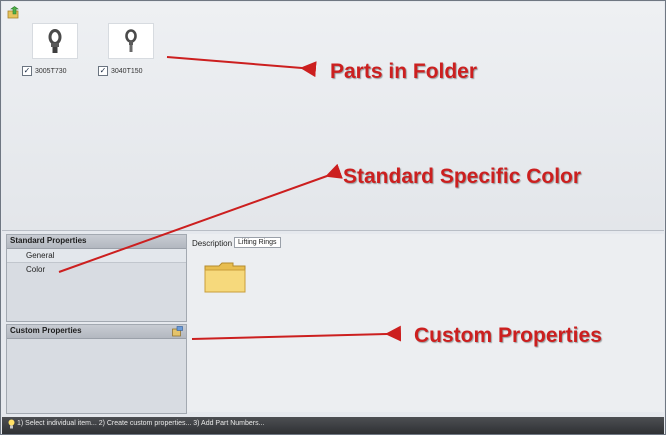 The height and width of the screenshot is (435, 666). I want to click on annotation-custom-properties: Custom Properties, so click(508, 335).